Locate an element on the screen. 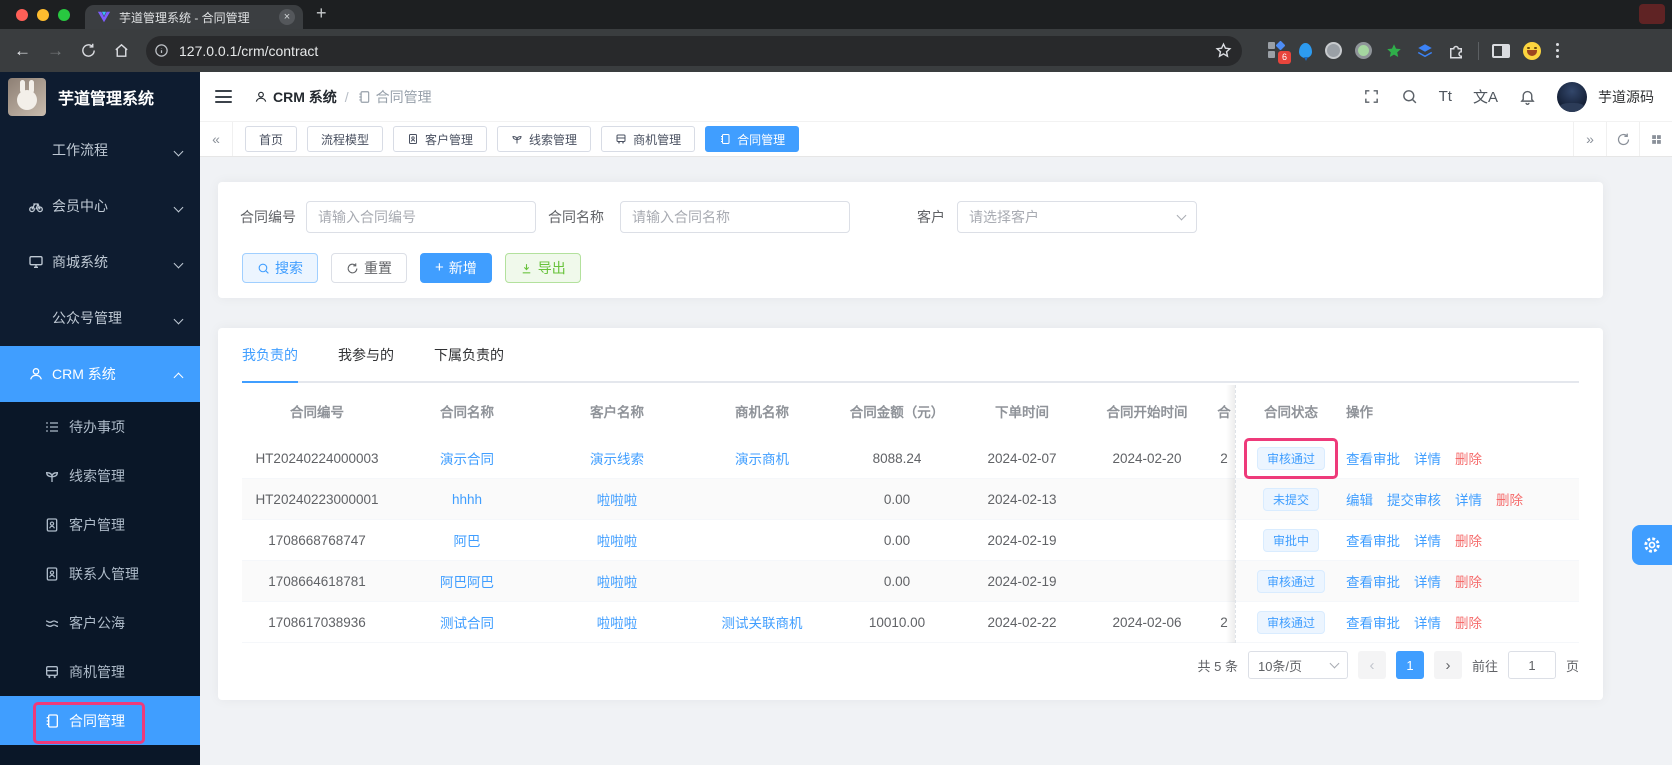 This screenshot has width=1672, height=765. app-logo: 芋道管理系统 is located at coordinates (100, 97).